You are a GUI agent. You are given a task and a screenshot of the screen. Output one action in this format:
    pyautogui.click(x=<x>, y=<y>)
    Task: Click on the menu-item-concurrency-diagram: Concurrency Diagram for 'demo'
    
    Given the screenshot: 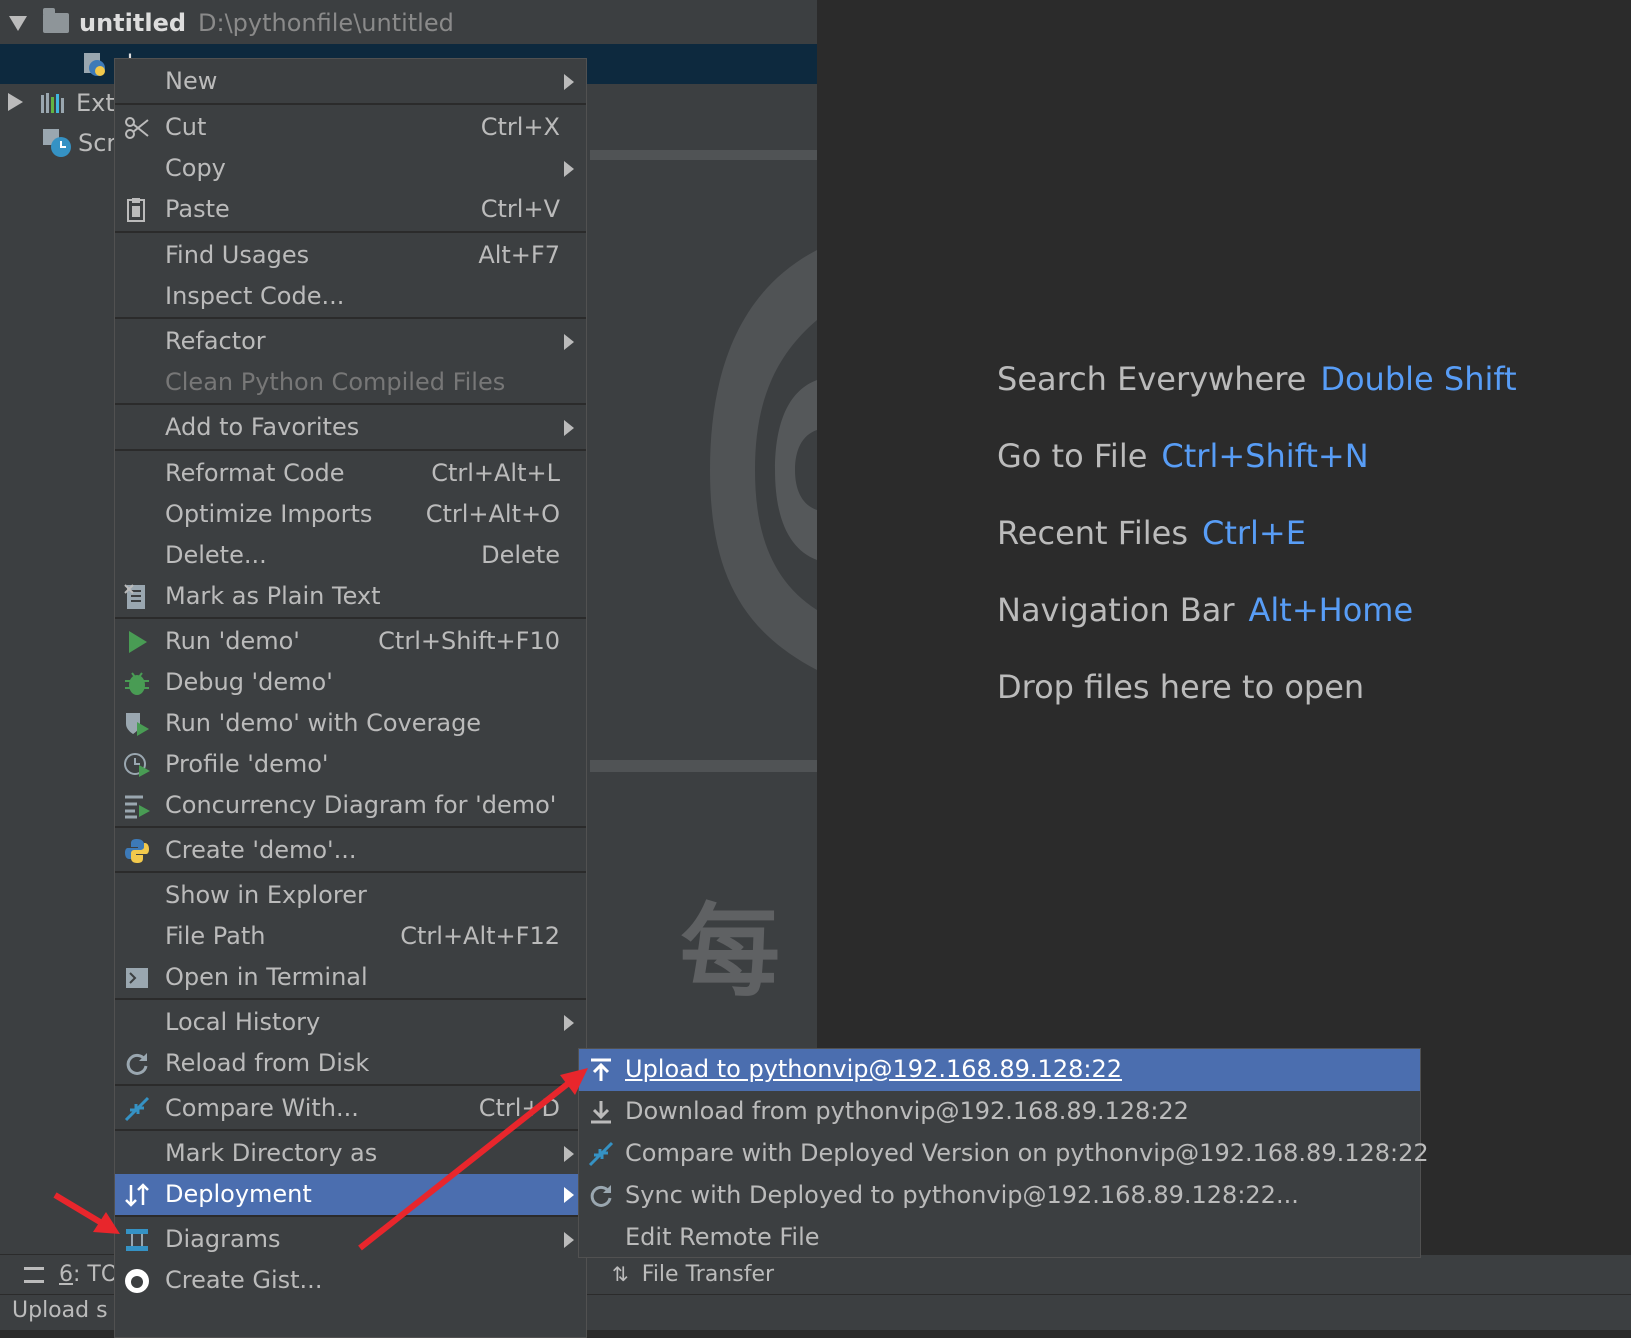 What is the action you would take?
    pyautogui.click(x=350, y=805)
    